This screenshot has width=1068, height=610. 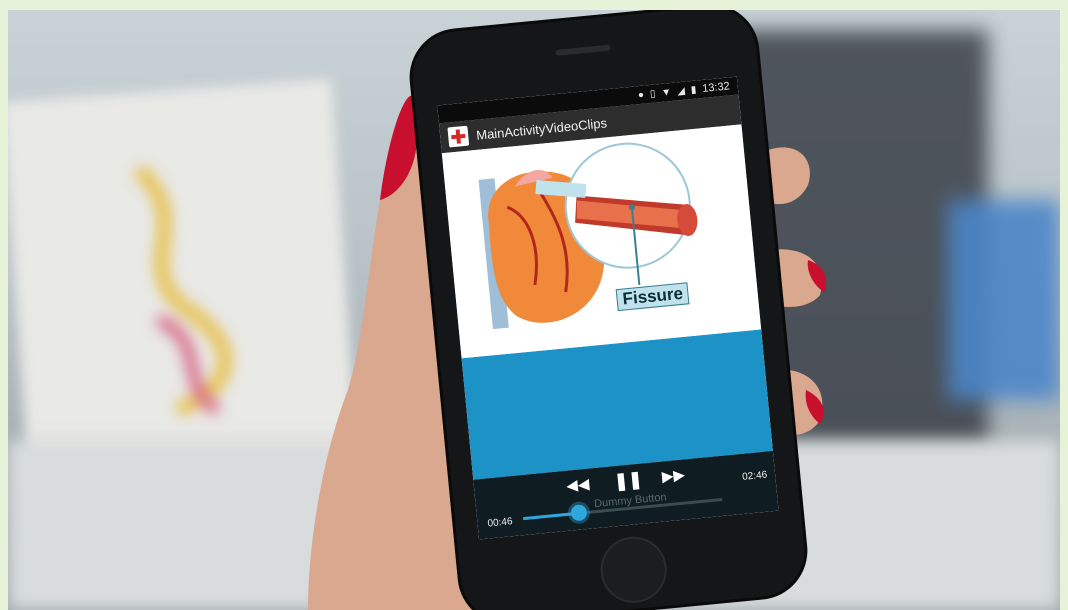 I want to click on current-time: 00:46, so click(x=500, y=523).